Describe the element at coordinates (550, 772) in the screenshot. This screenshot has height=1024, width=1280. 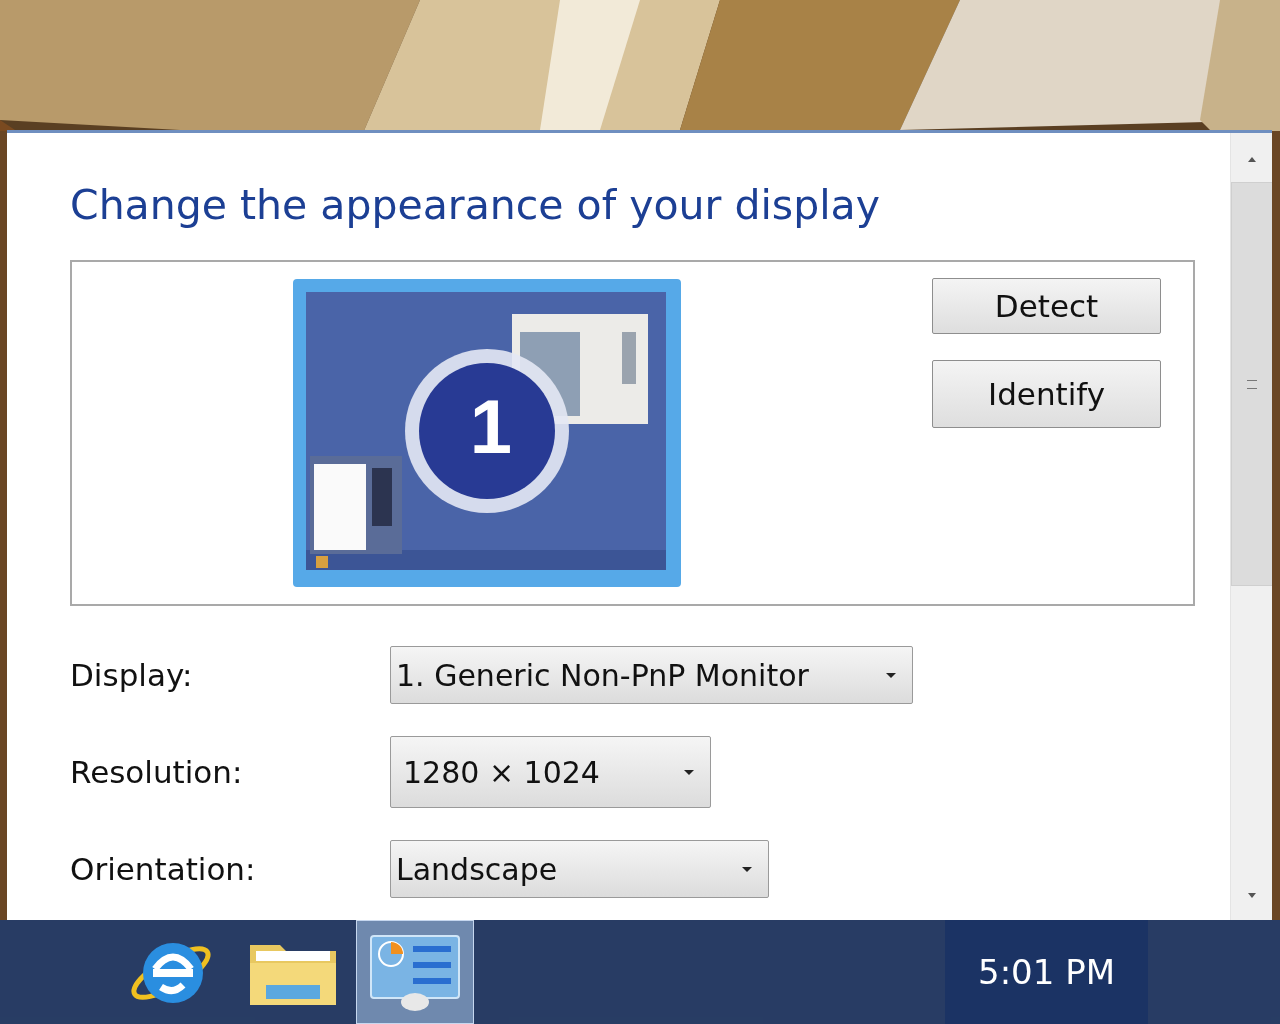
I see `dropdown: 1280 × 1024` at that location.